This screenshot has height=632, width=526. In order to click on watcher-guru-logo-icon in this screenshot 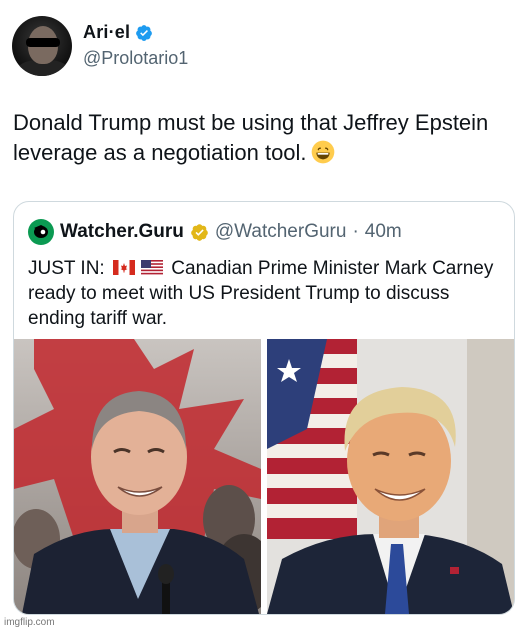, I will do `click(41, 232)`.